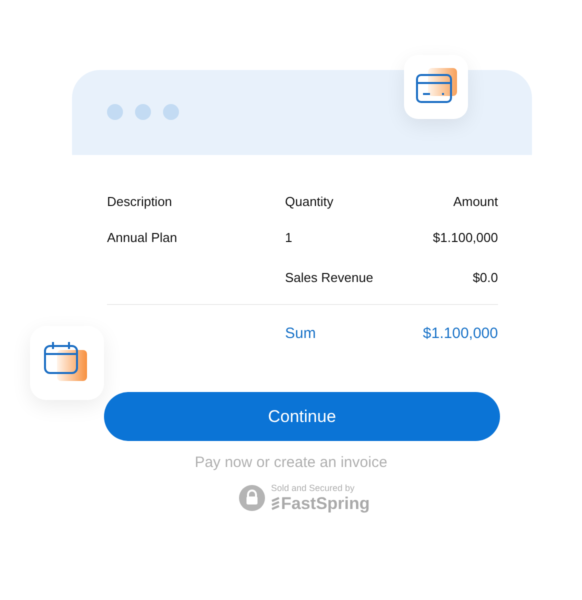 The height and width of the screenshot is (600, 582). What do you see at coordinates (465, 238) in the screenshot?
I see `table-cell-text: $1.100,000` at bounding box center [465, 238].